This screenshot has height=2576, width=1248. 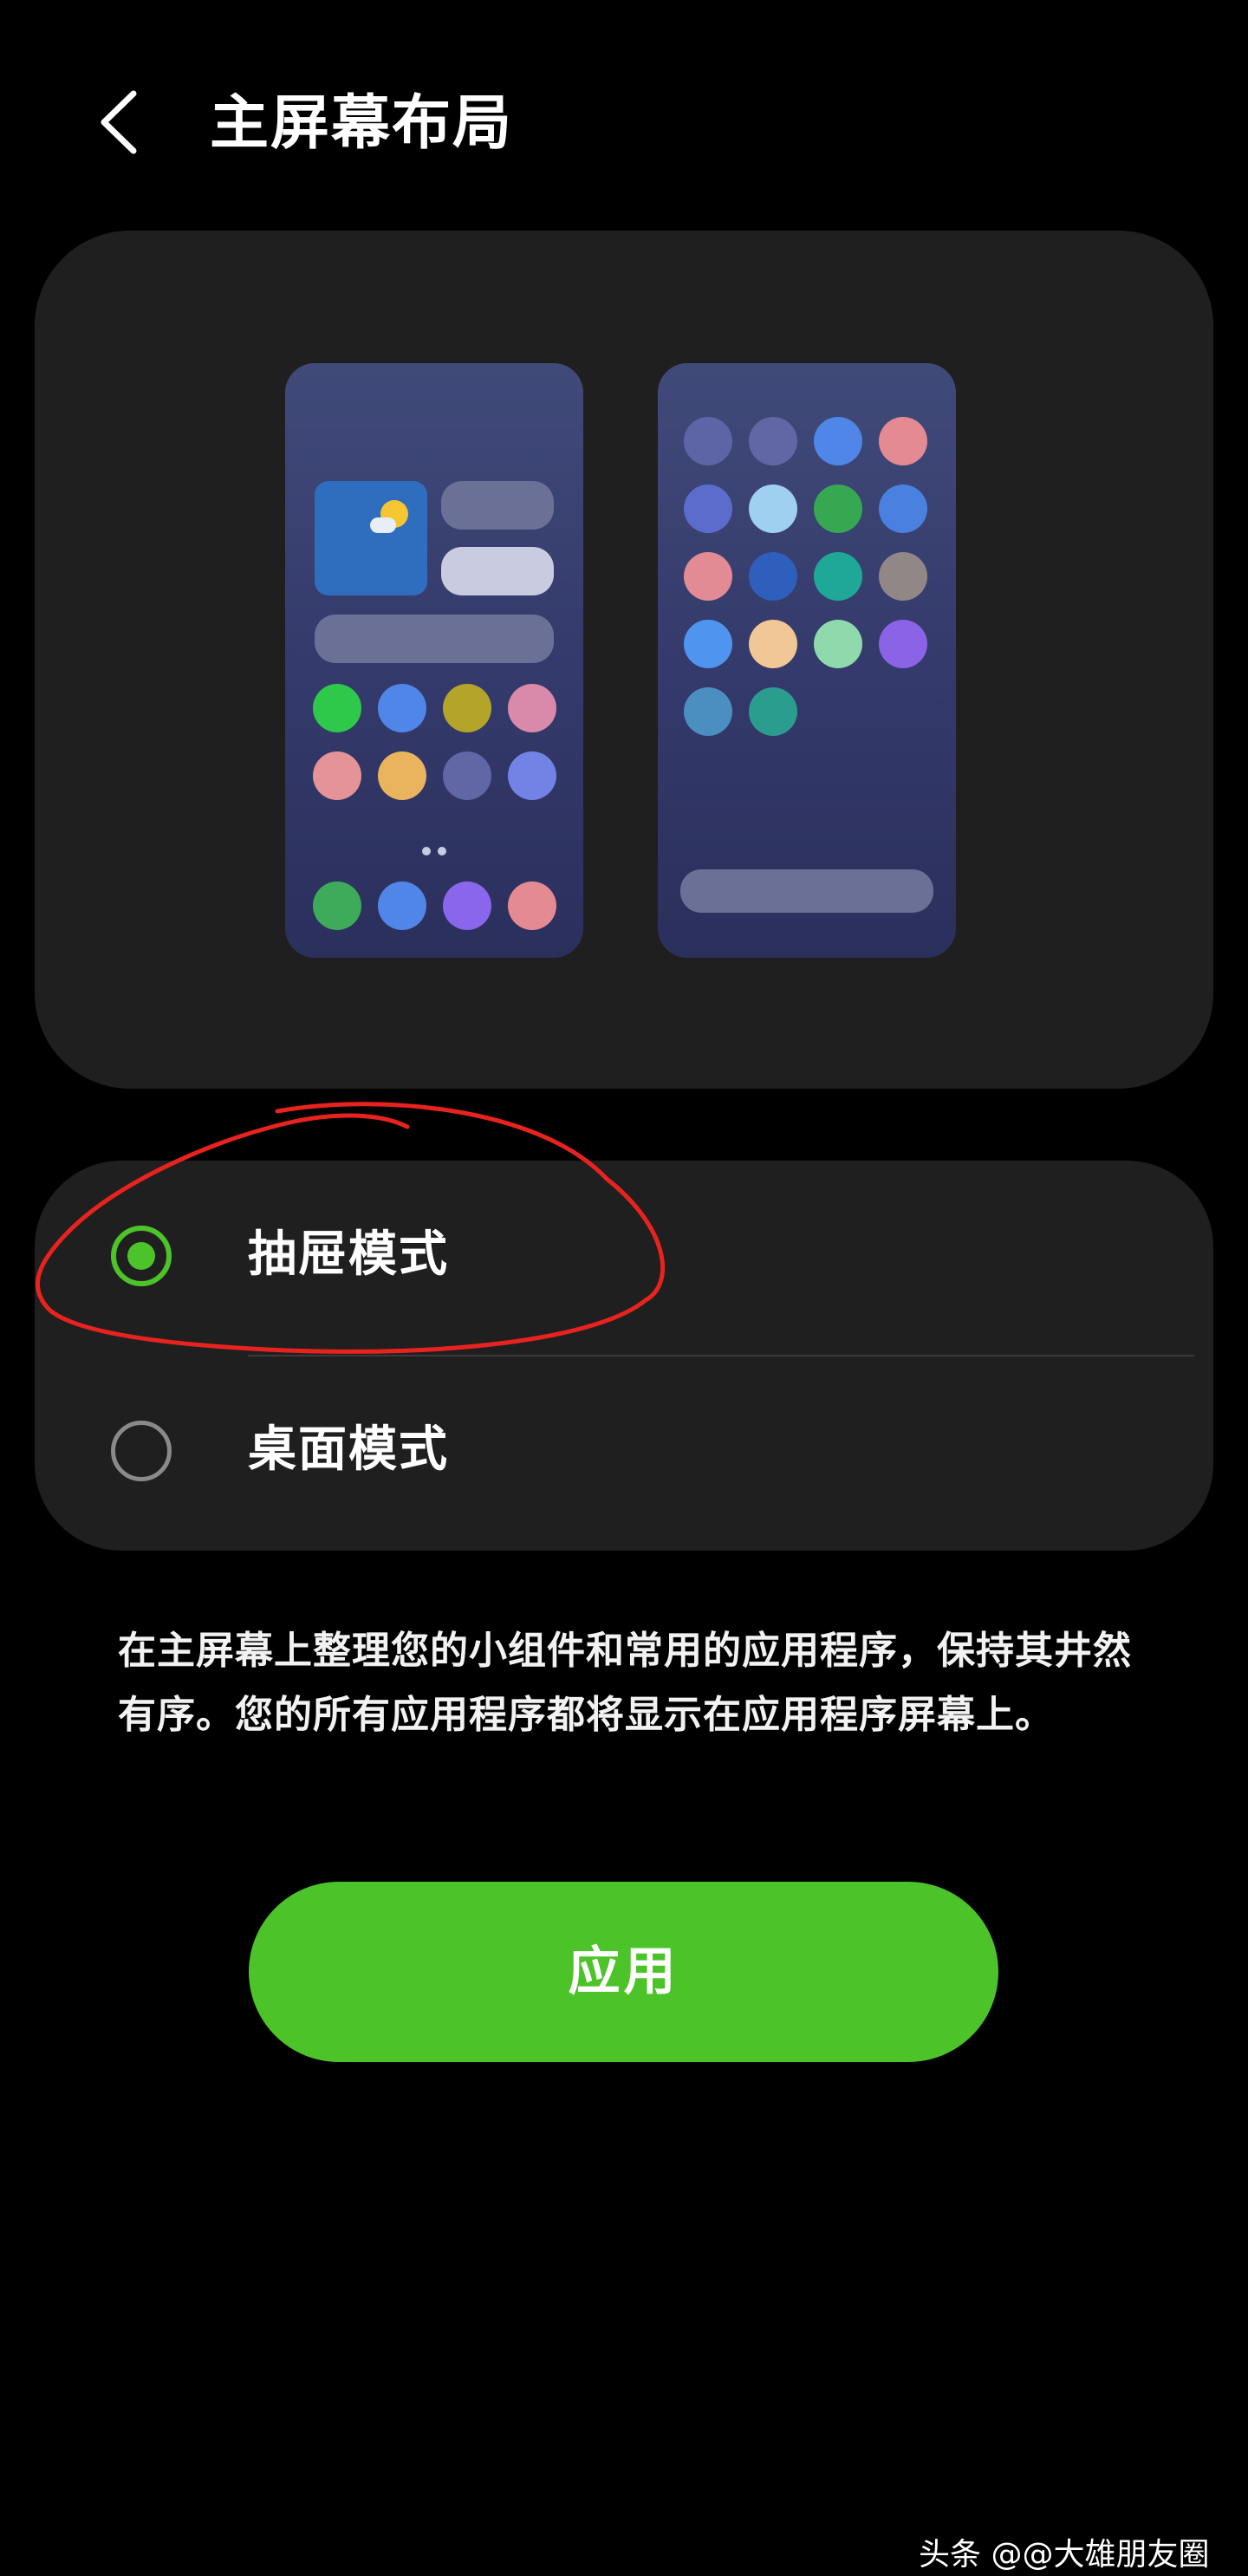 I want to click on search-bar-placeholder, so click(x=806, y=891).